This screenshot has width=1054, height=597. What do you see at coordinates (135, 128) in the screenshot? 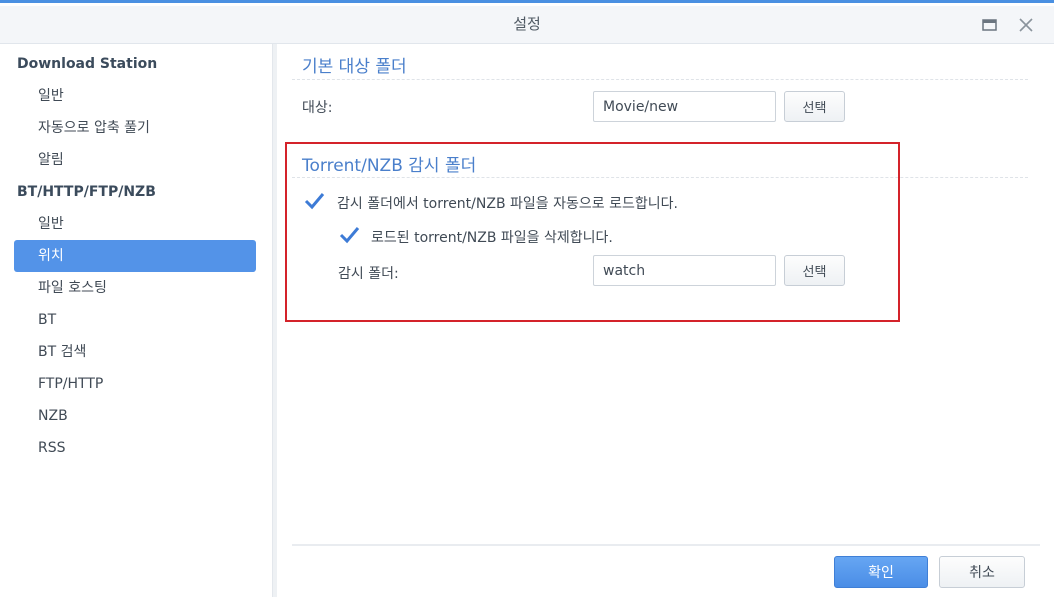
I see `sidebar-item-auto-extract: 자동으로 압축 풀기` at bounding box center [135, 128].